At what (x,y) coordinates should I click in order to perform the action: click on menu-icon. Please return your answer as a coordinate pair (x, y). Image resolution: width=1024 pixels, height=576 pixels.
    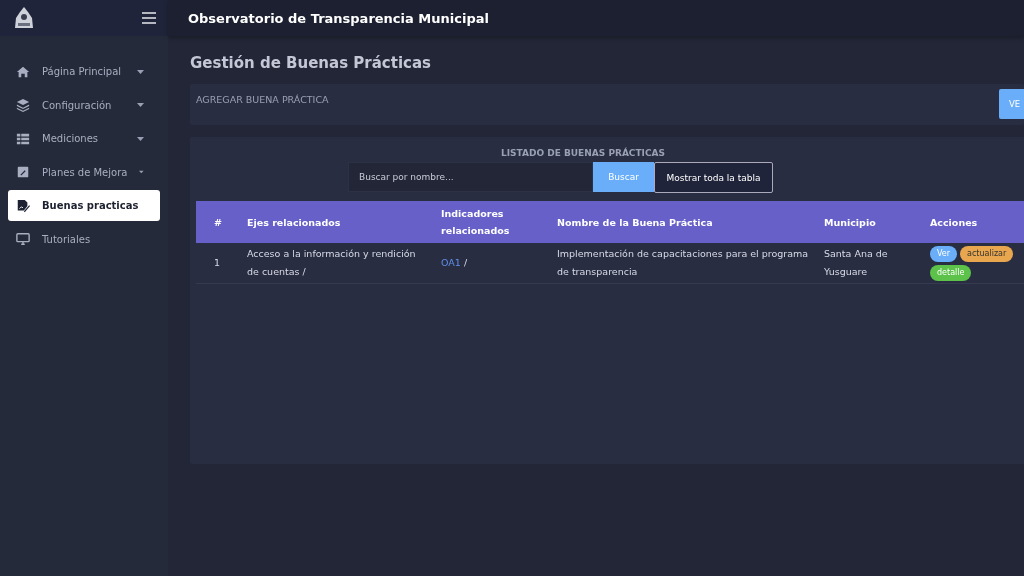
    Looking at the image, I should click on (149, 18).